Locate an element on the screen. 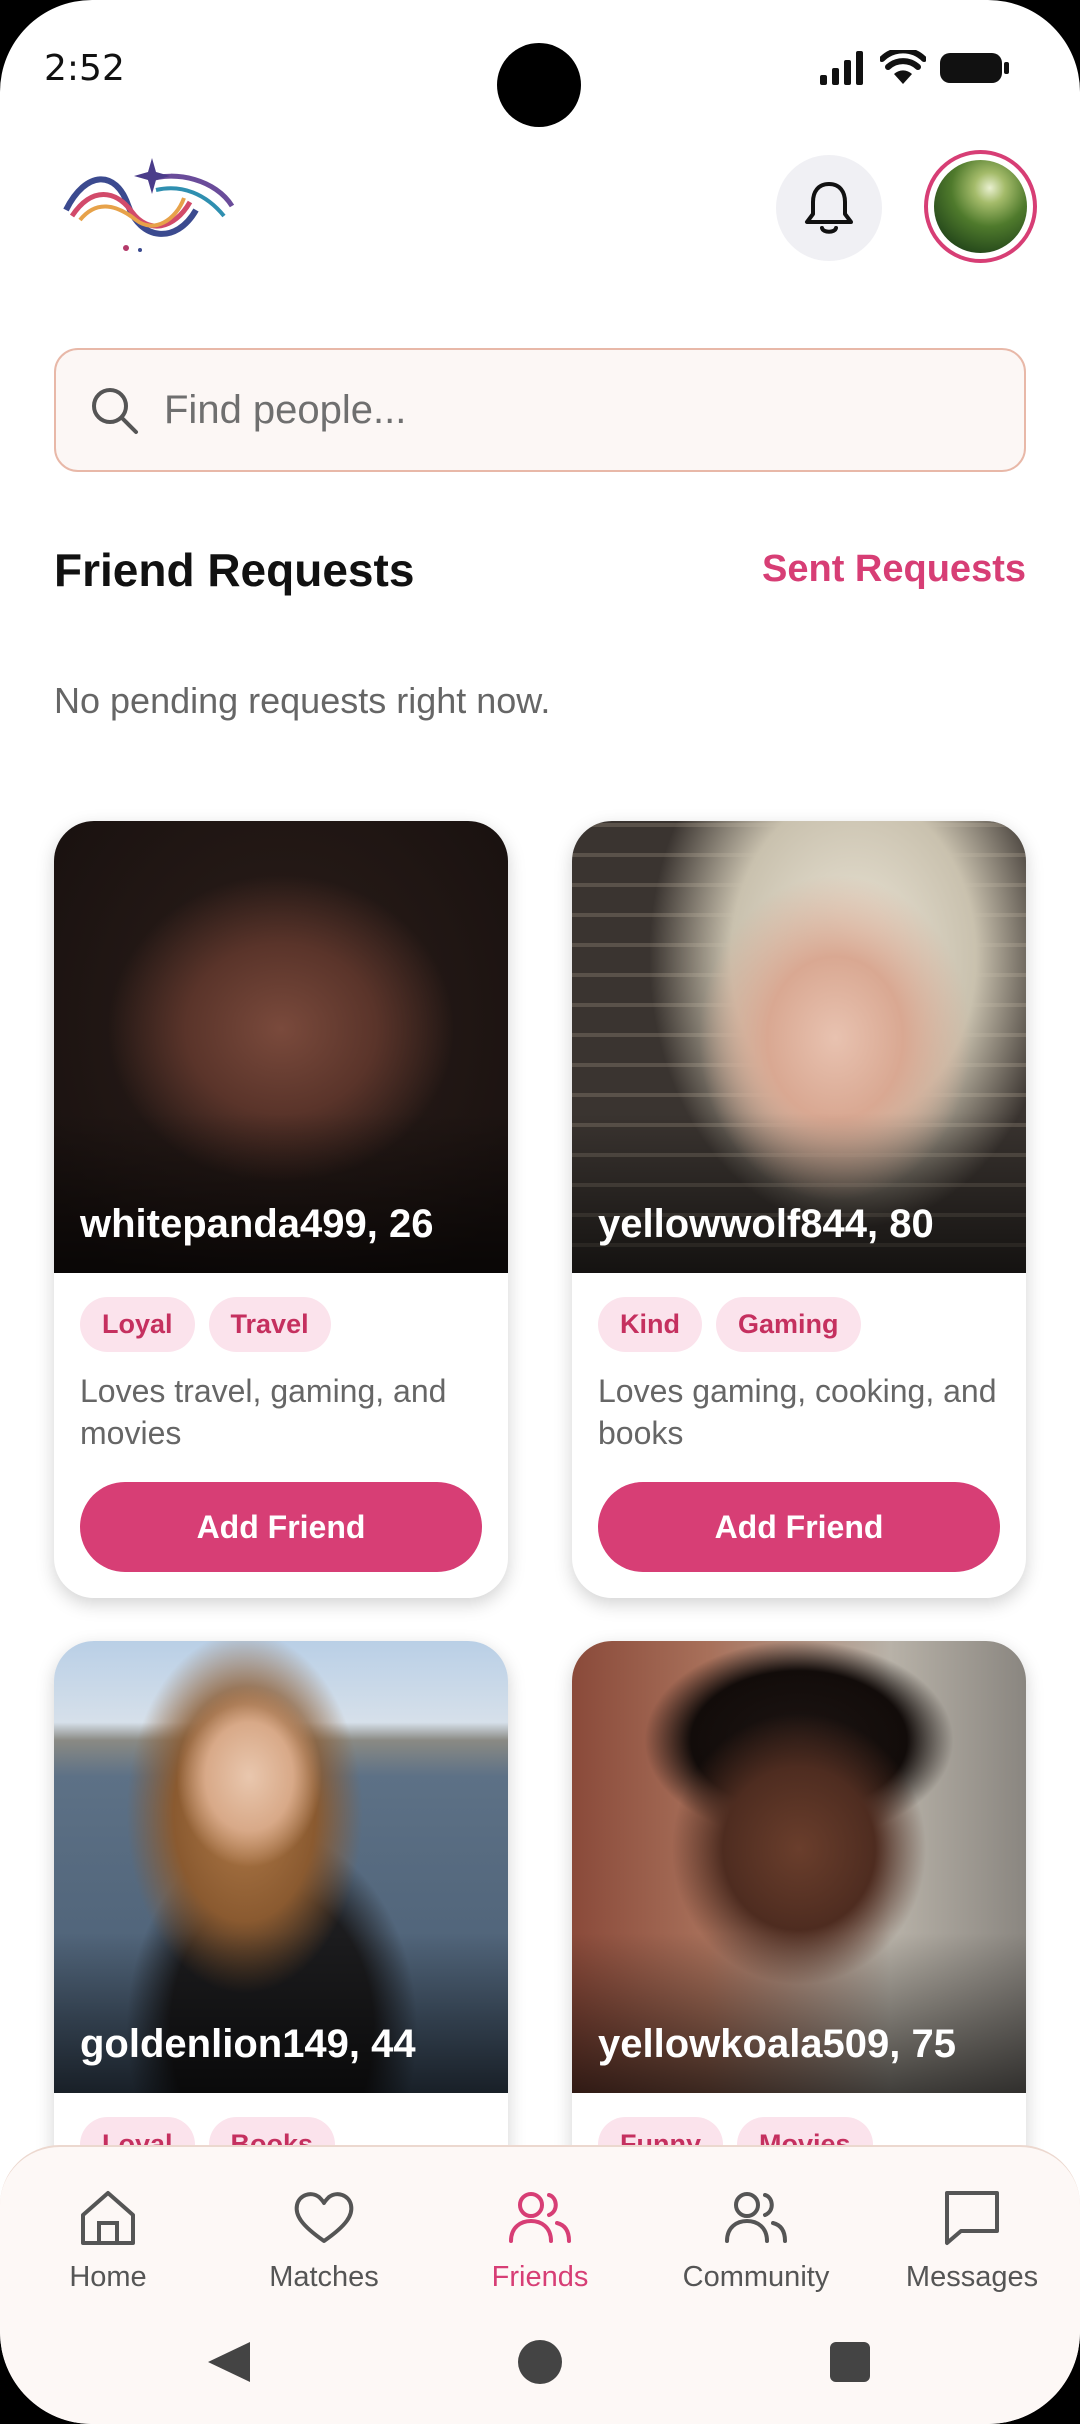  profile-photo: yellowwolf844, 80 is located at coordinates (799, 1047).